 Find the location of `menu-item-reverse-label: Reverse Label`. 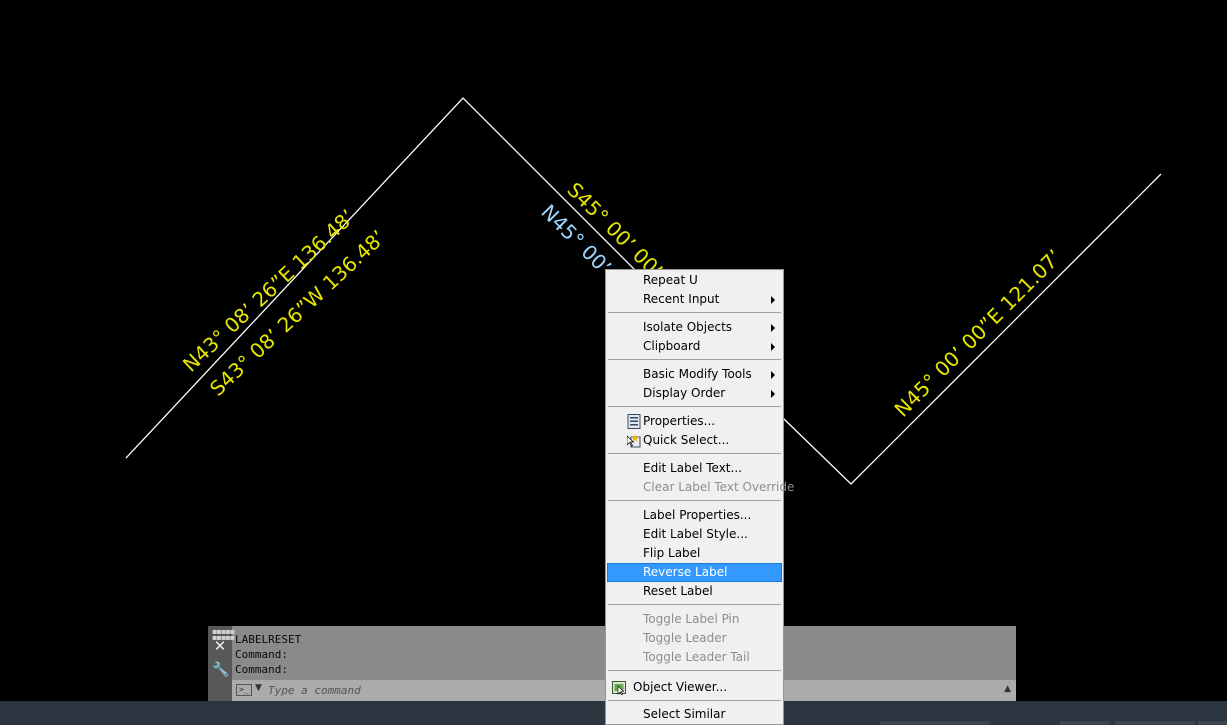

menu-item-reverse-label: Reverse Label is located at coordinates (694, 572).